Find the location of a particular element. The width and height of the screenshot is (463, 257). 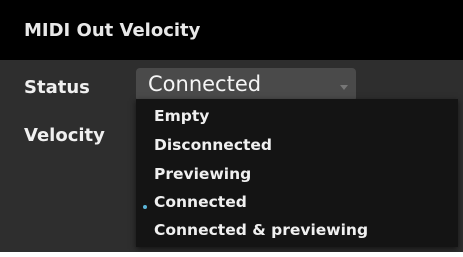

status-label: Status is located at coordinates (57, 87).